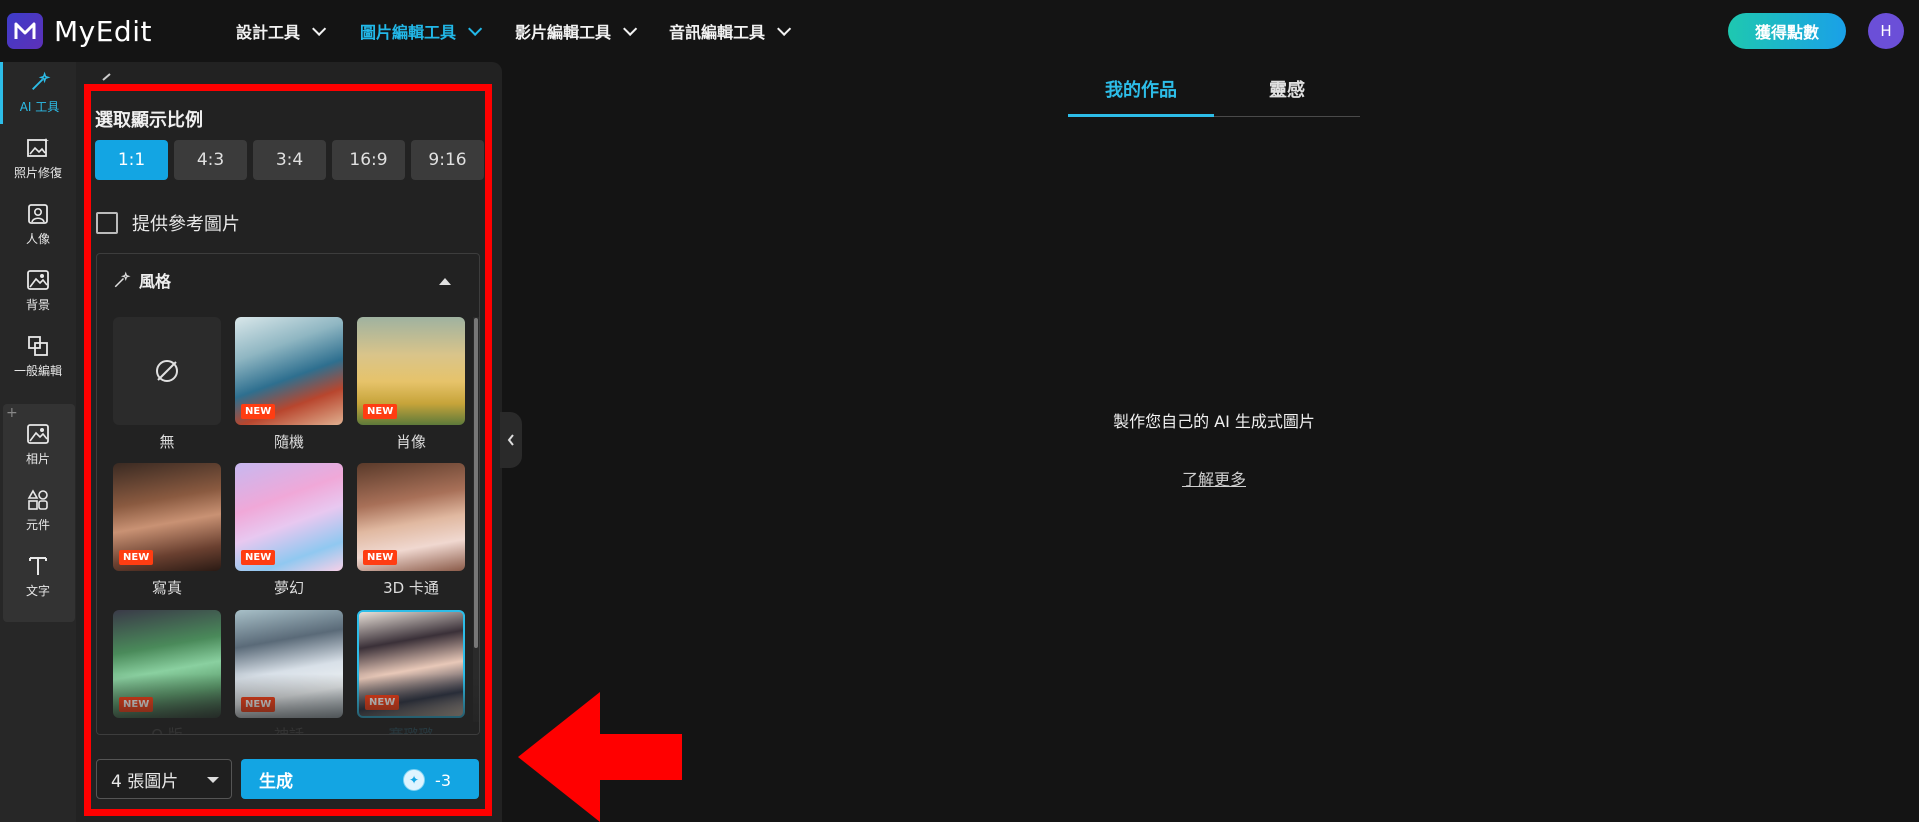 The width and height of the screenshot is (1919, 822). Describe the element at coordinates (447, 160) in the screenshot. I see `ratio-option-9-16: 9:16` at that location.